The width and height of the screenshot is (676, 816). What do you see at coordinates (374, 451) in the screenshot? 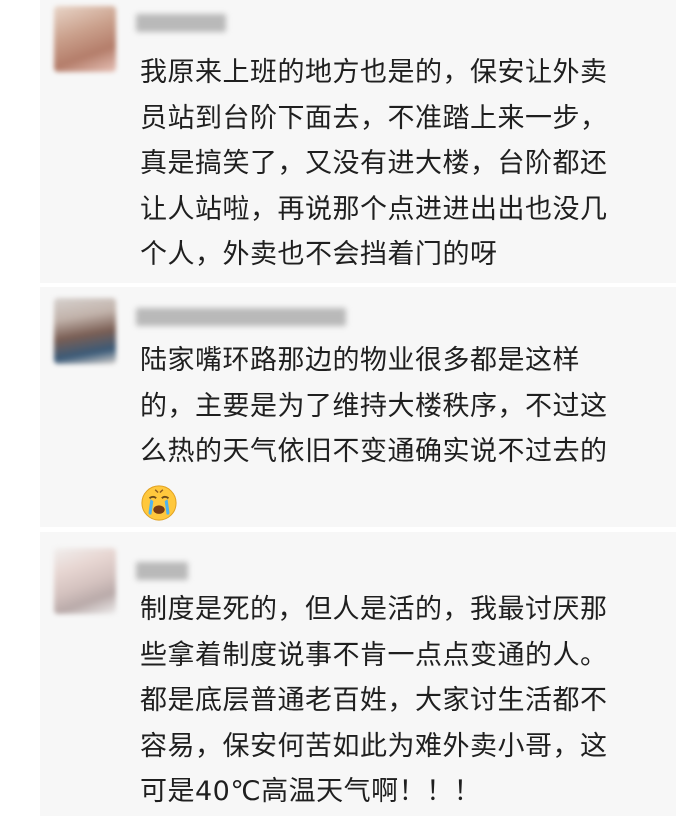
I see `comment-line: 么热的天气依旧不变通确实说不过去的` at bounding box center [374, 451].